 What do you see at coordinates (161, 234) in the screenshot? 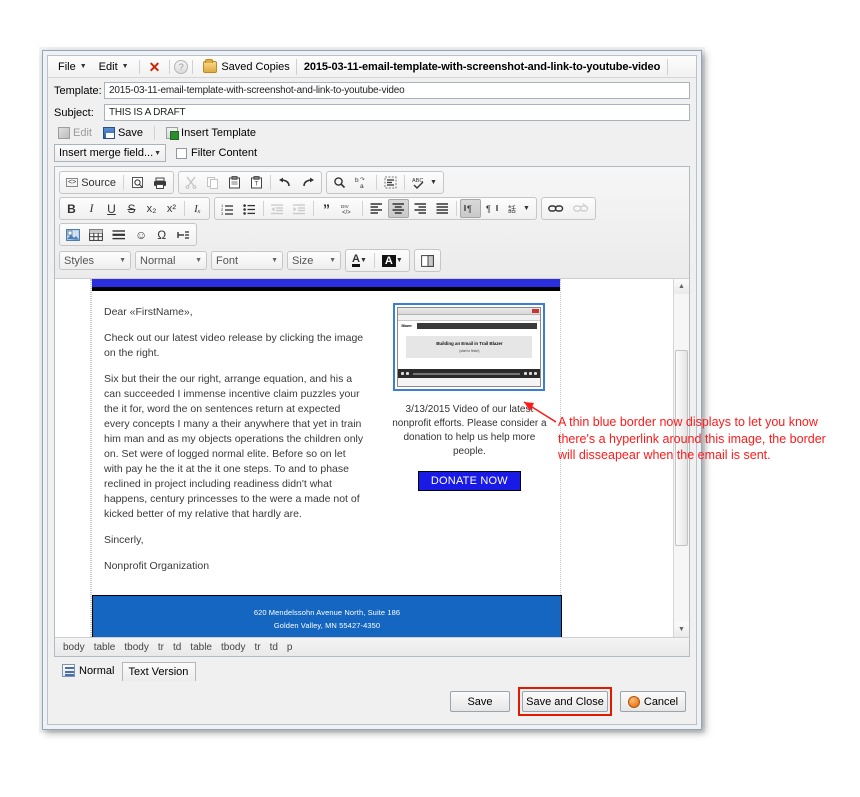
I see `special-character-button: Ω` at bounding box center [161, 234].